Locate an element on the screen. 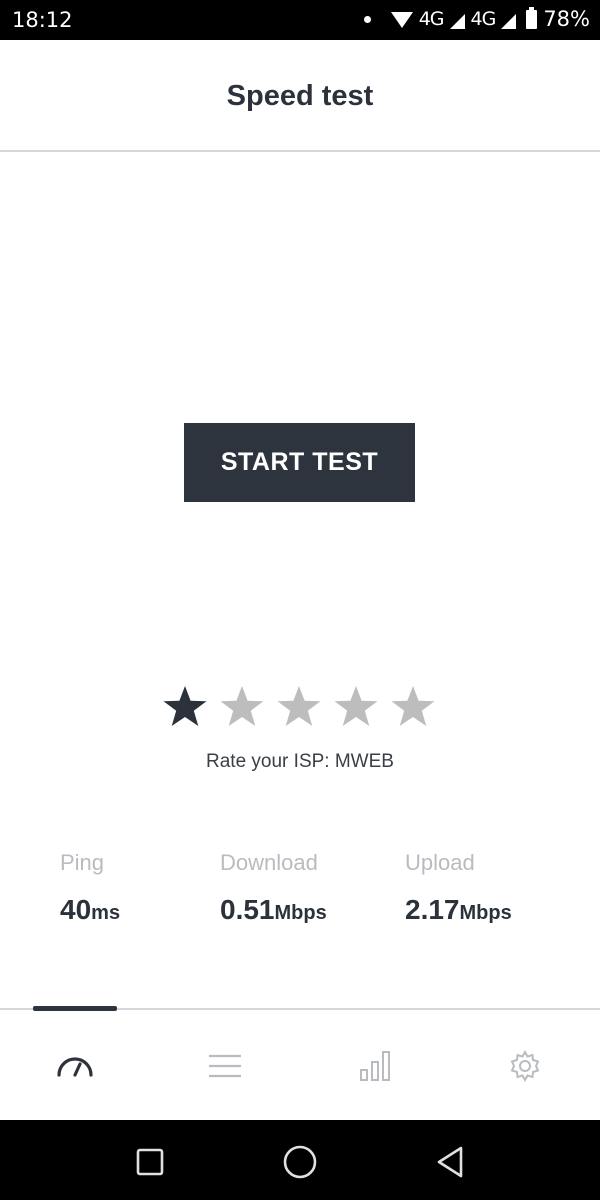 This screenshot has width=600, height=1200. nav-history is located at coordinates (225, 1066).